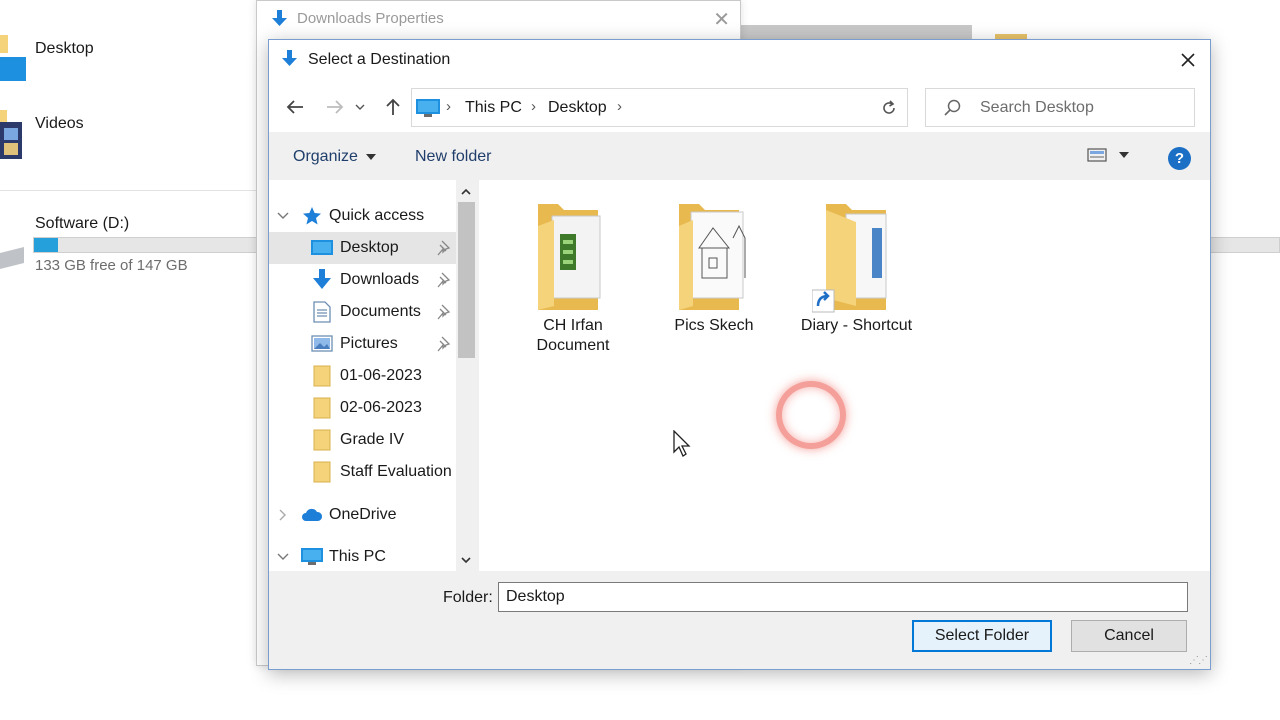 The height and width of the screenshot is (720, 1280). Describe the element at coordinates (856, 325) in the screenshot. I see `folder-name: Diary - Shortcut` at that location.